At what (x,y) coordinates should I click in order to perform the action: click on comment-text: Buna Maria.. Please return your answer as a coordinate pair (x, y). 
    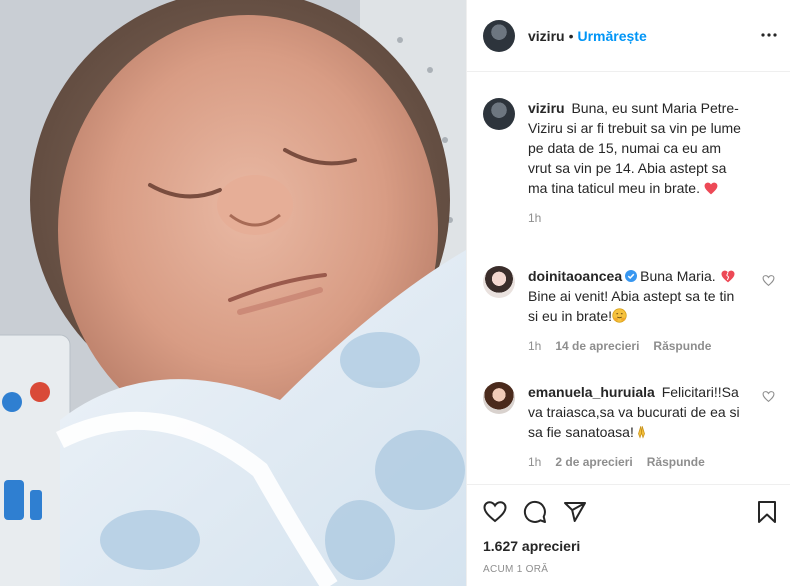
    Looking at the image, I should click on (680, 276).